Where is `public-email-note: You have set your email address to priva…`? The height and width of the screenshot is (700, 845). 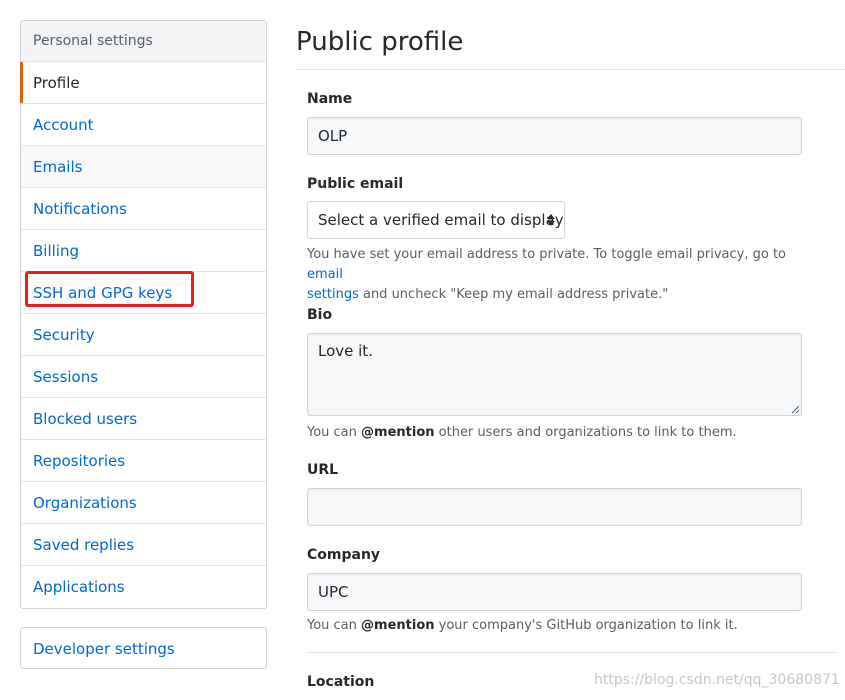 public-email-note: You have set your email address to priva… is located at coordinates (557, 275).